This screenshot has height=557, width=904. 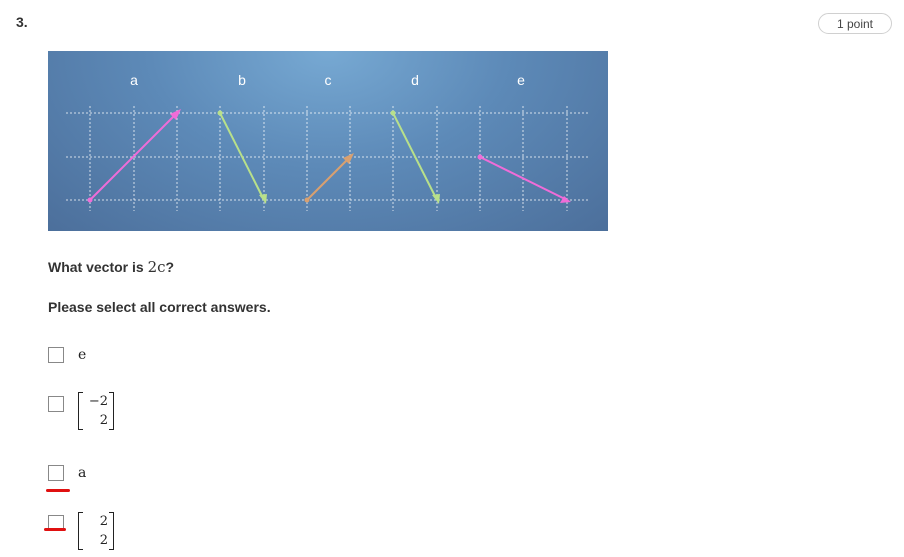 I want to click on option-matrix-2-2: 2 2, so click(x=93, y=534).